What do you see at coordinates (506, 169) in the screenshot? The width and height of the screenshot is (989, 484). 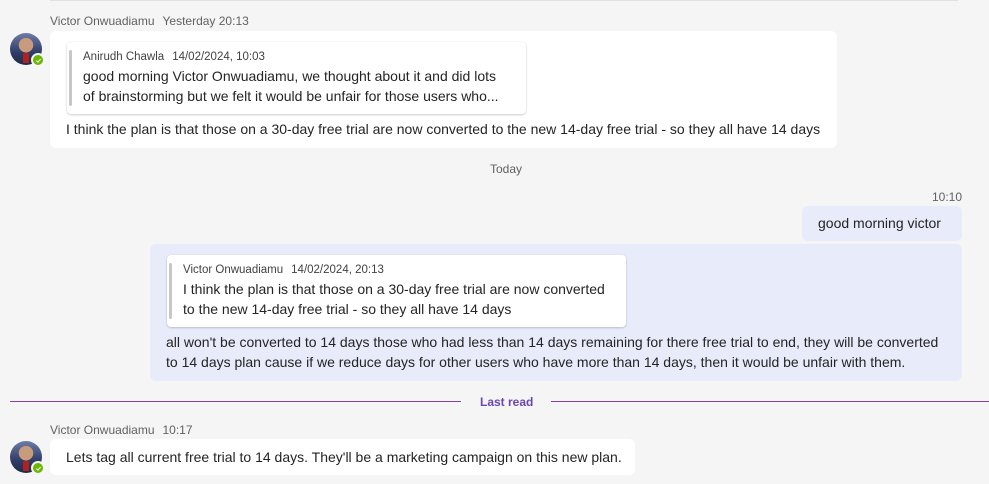 I see `day-separator: Today` at bounding box center [506, 169].